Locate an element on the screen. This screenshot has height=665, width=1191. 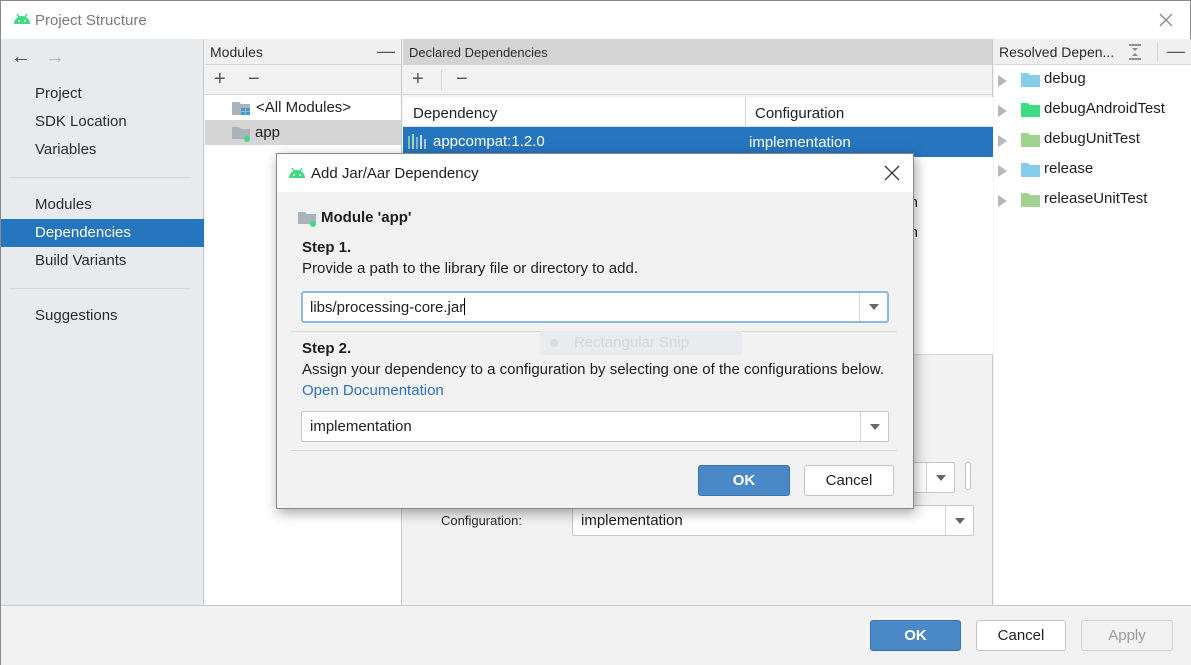
module-item-all: <All Modules> is located at coordinates (303, 107).